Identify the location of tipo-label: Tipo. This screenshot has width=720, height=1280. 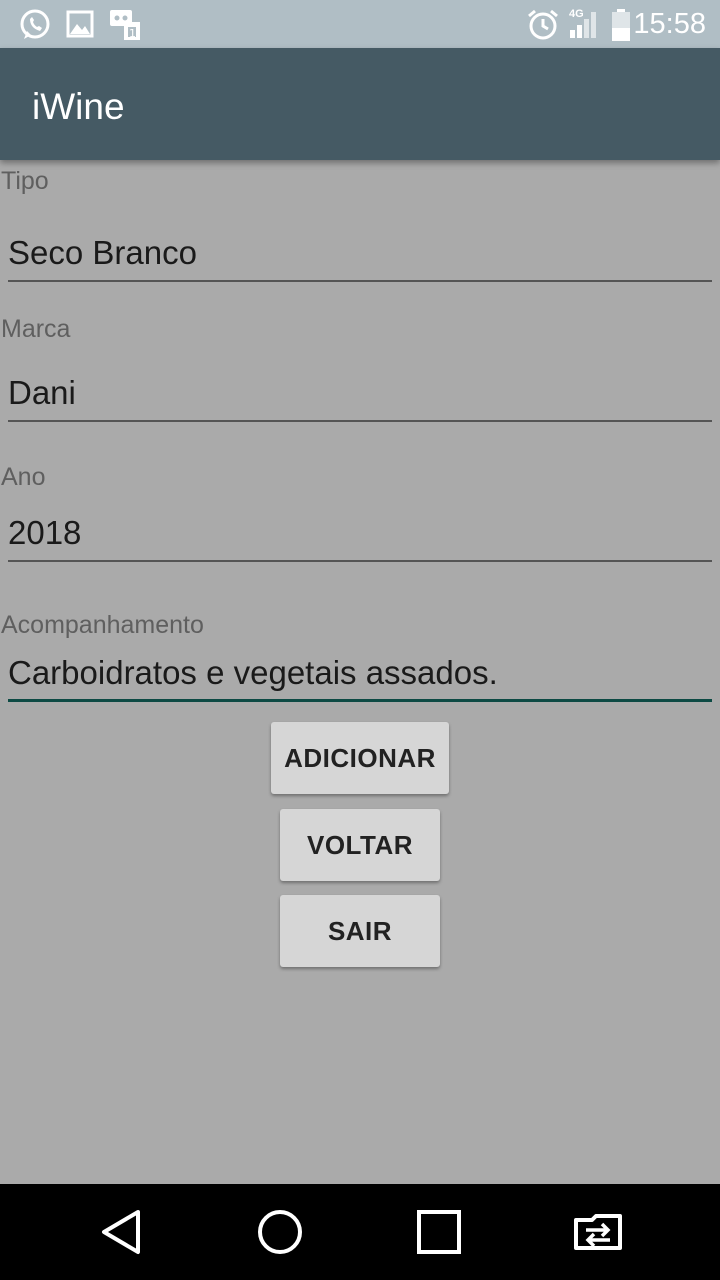
(25, 181).